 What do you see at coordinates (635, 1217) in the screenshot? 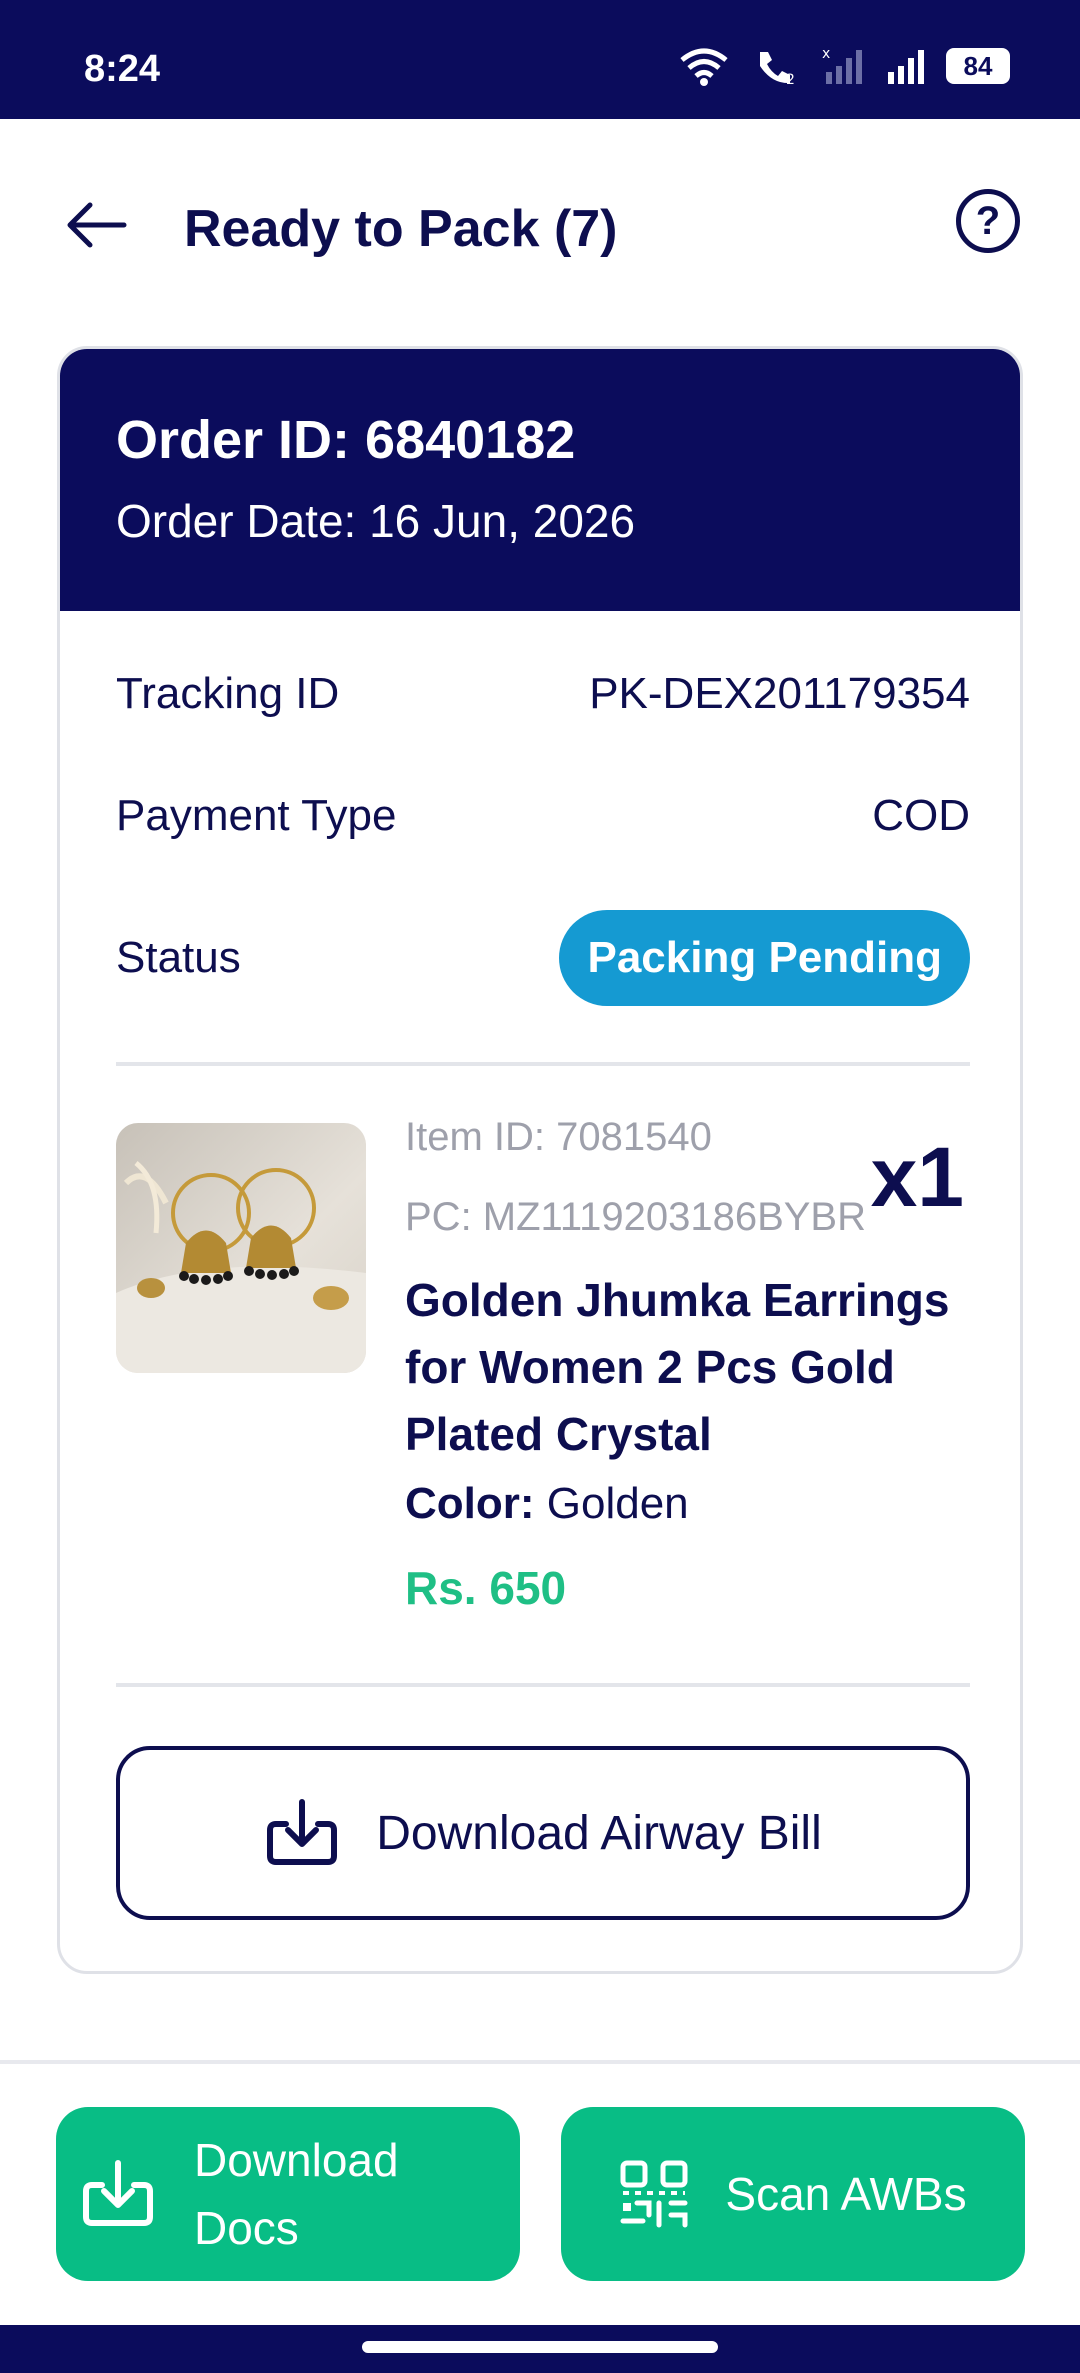
I see `item-pc: PC: MZ1119203186BYBR` at bounding box center [635, 1217].